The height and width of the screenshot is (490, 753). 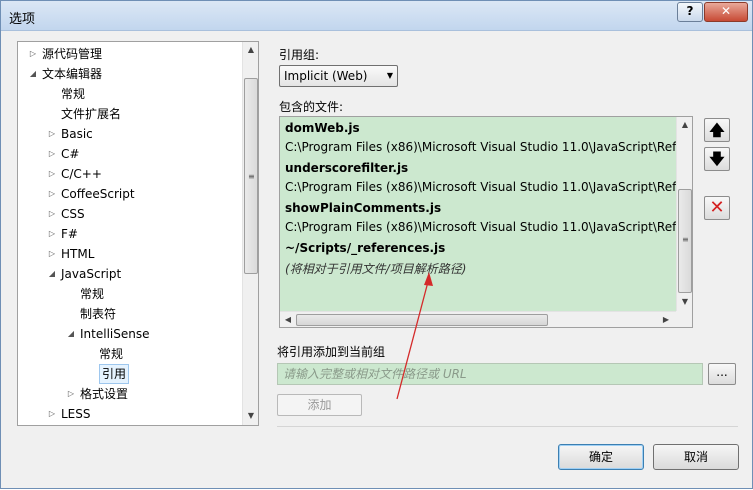 I want to click on tree-item: 格式设置, so click(x=104, y=394).